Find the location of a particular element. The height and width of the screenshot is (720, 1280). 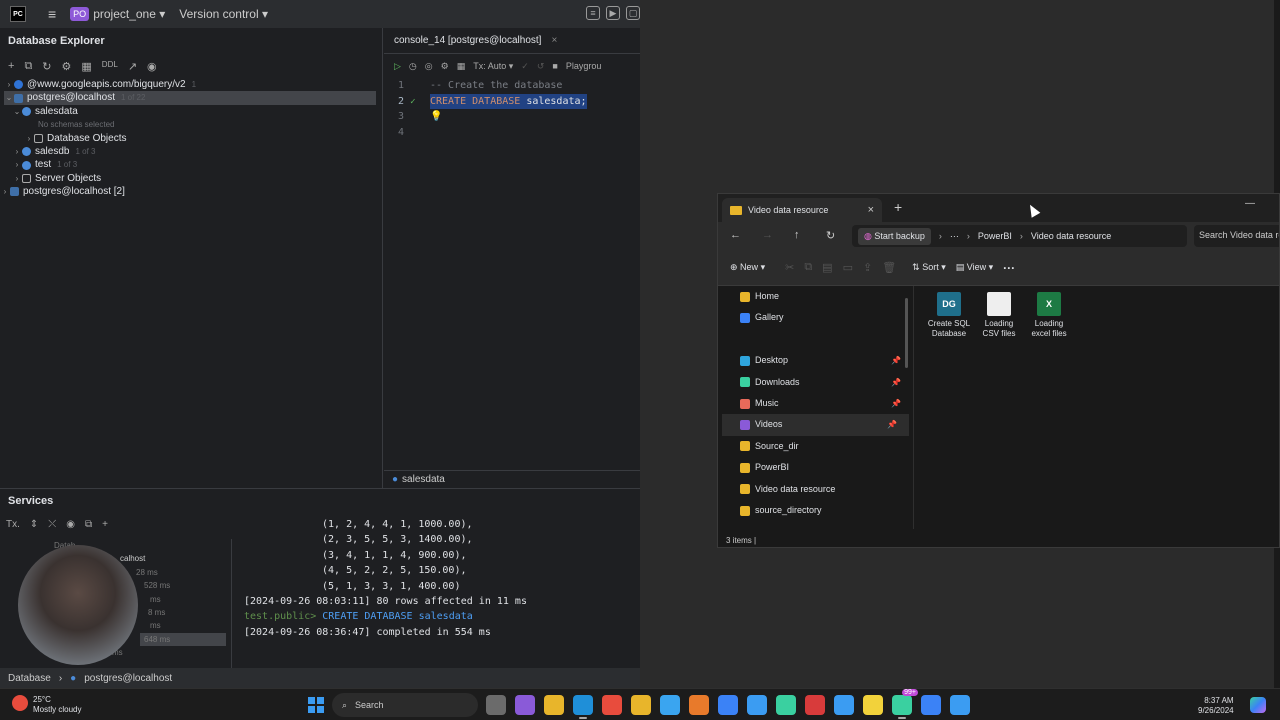

explorer-tab: Video data resource × is located at coordinates (802, 210).